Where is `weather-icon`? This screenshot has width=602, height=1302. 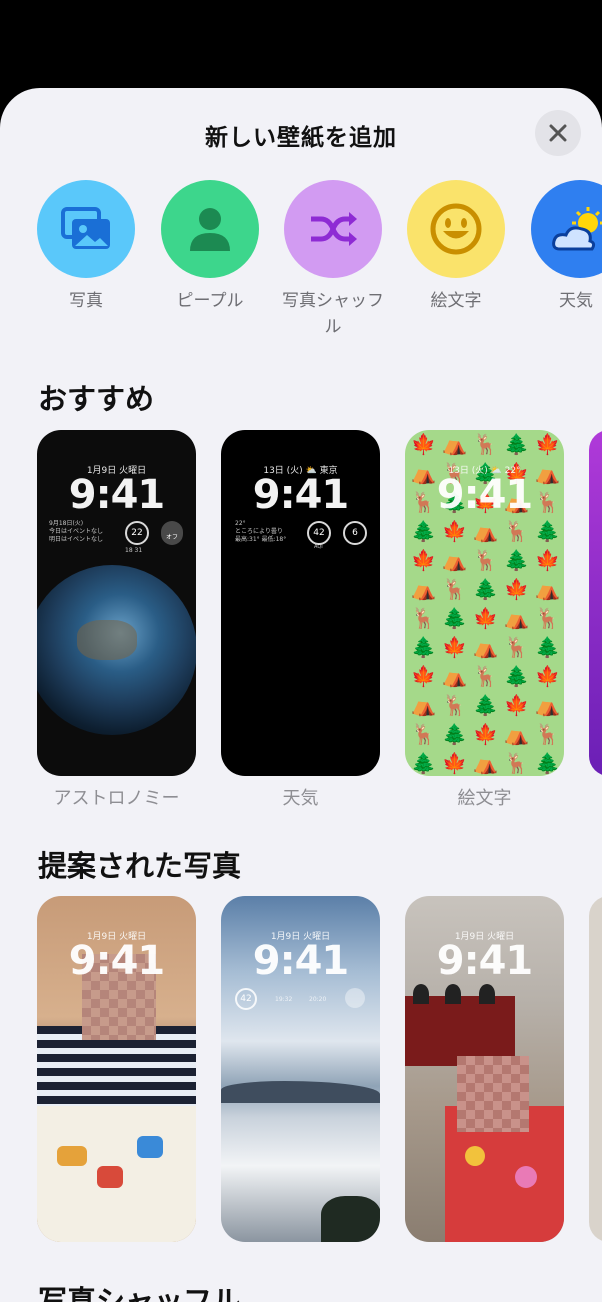
weather-icon is located at coordinates (577, 229).